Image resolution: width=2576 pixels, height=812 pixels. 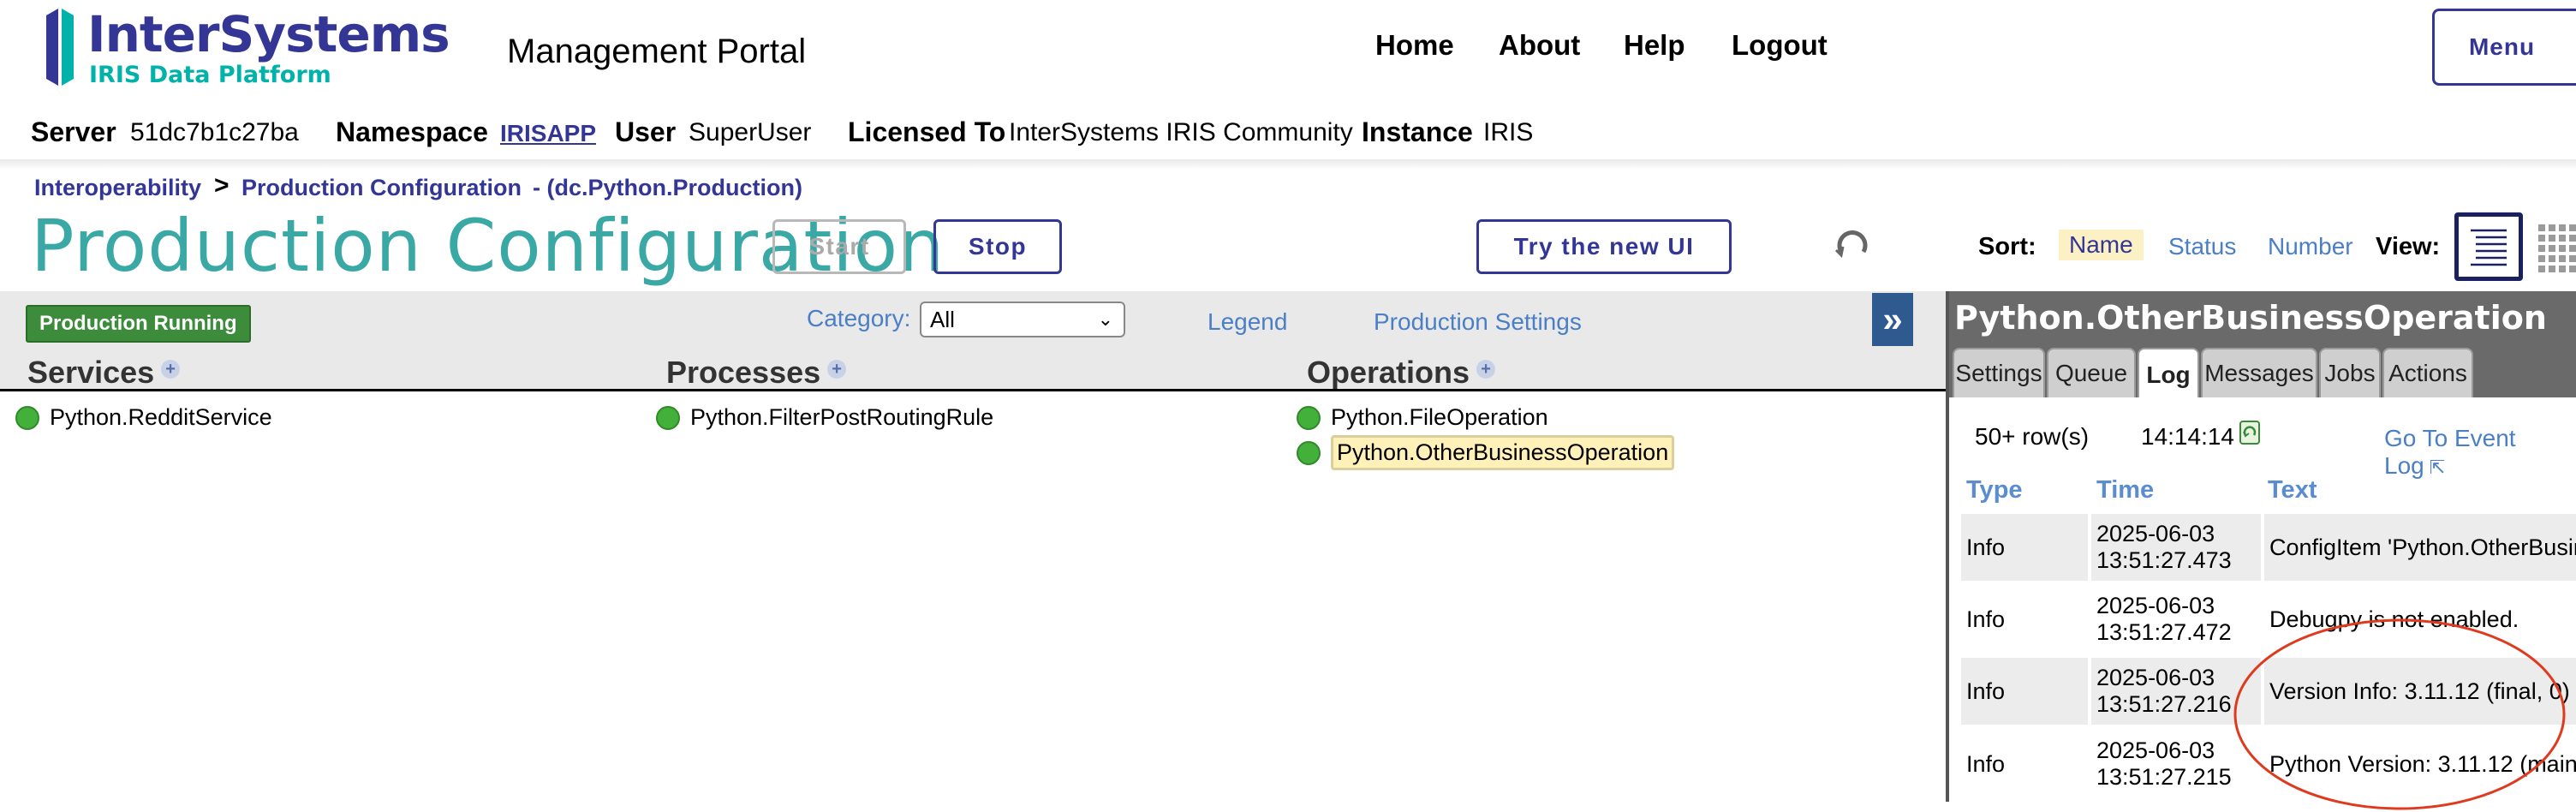 What do you see at coordinates (1288, 164) in the screenshot?
I see `header-divider` at bounding box center [1288, 164].